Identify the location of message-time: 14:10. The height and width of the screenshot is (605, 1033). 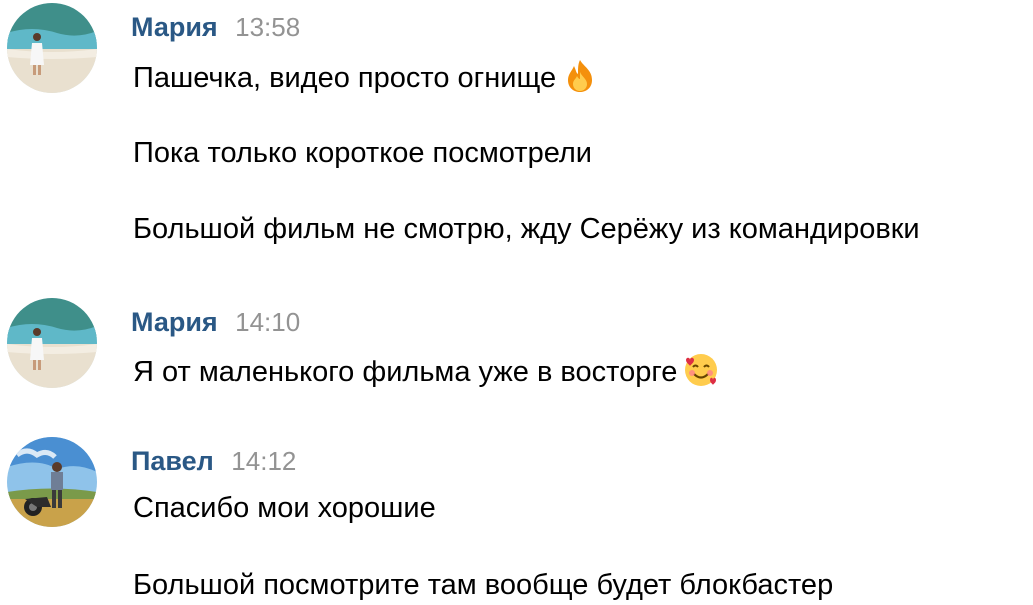
(268, 322).